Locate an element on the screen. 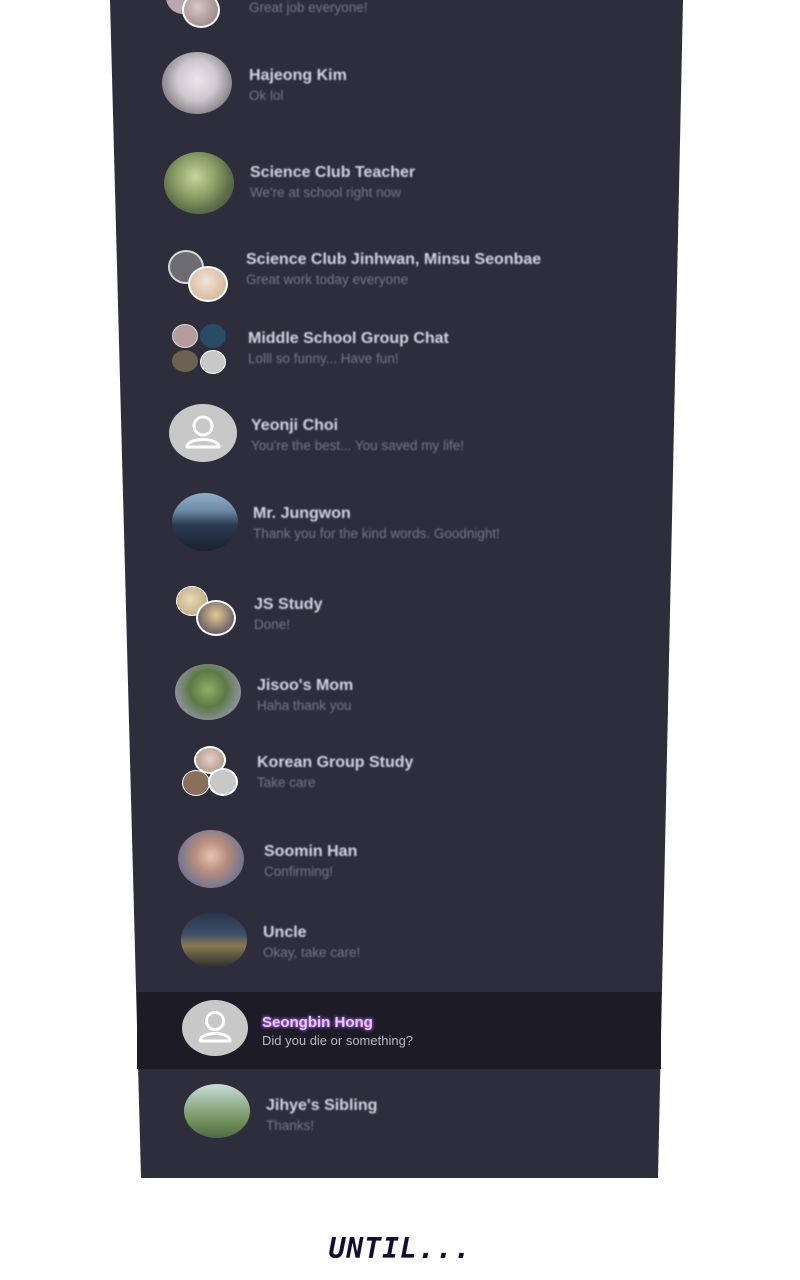 Image resolution: width=800 pixels, height=1280 pixels. chat-row-soomin-han: Soomin Han Confirming! is located at coordinates (418, 865).